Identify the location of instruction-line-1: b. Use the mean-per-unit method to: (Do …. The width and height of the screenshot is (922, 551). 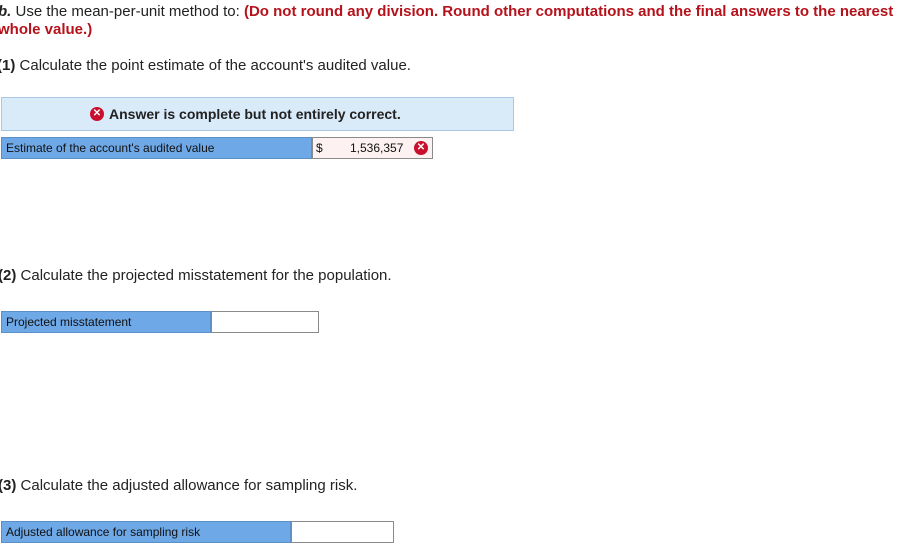
(446, 12).